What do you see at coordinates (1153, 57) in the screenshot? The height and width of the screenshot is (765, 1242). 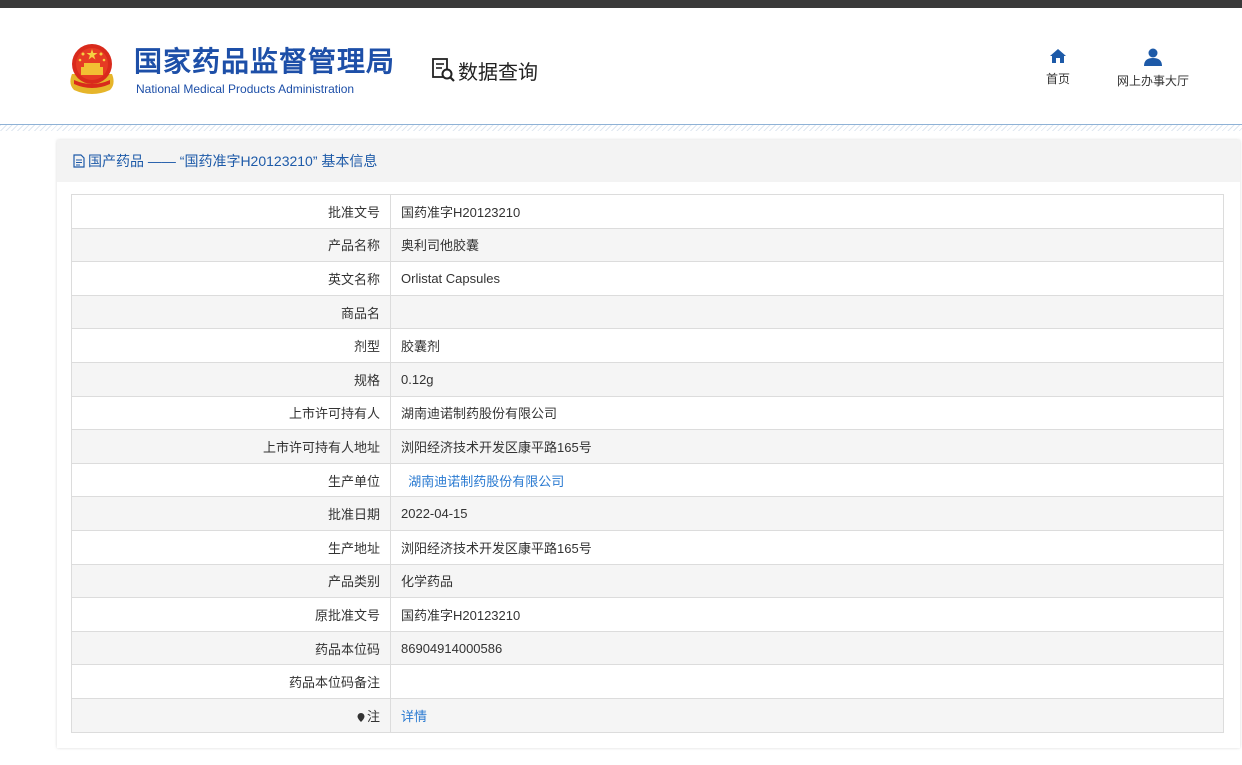 I see `user-icon` at bounding box center [1153, 57].